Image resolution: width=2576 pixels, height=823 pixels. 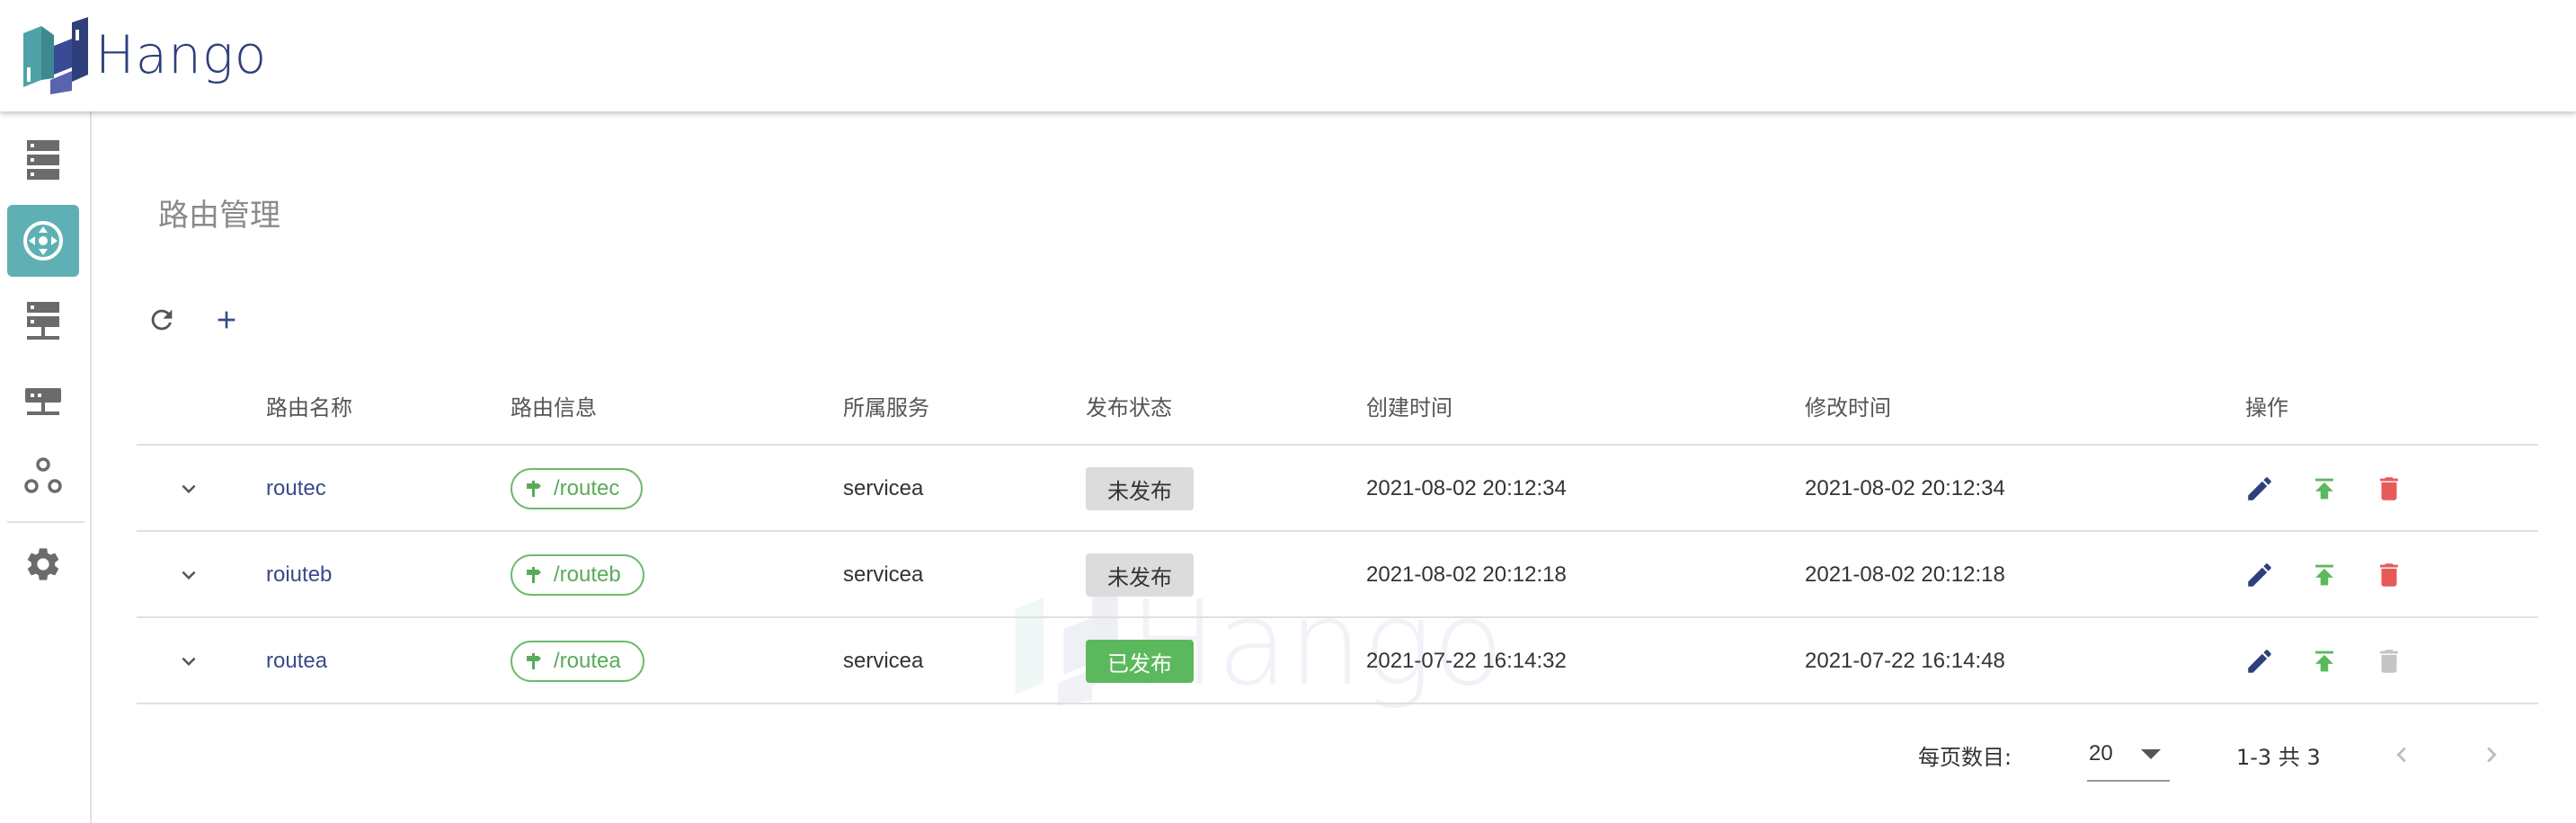 What do you see at coordinates (587, 574) in the screenshot?
I see `route-path-text: /routeb` at bounding box center [587, 574].